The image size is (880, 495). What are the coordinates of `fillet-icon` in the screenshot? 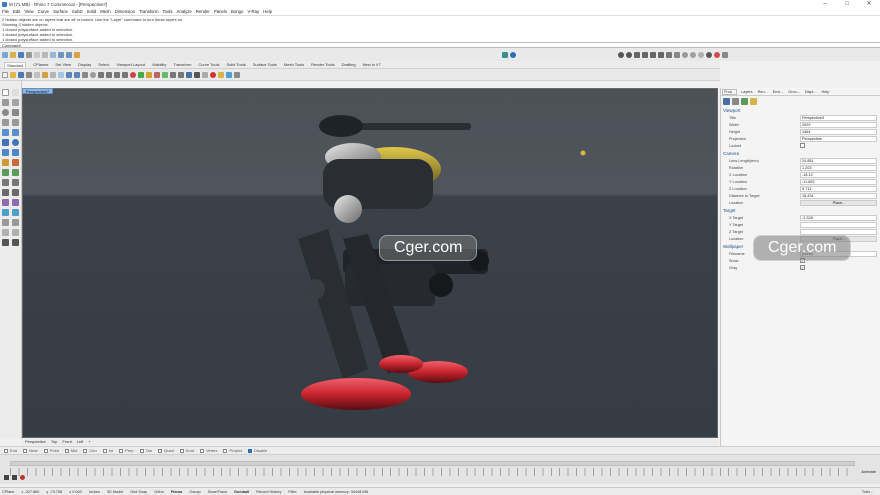 It's located at (5, 232).